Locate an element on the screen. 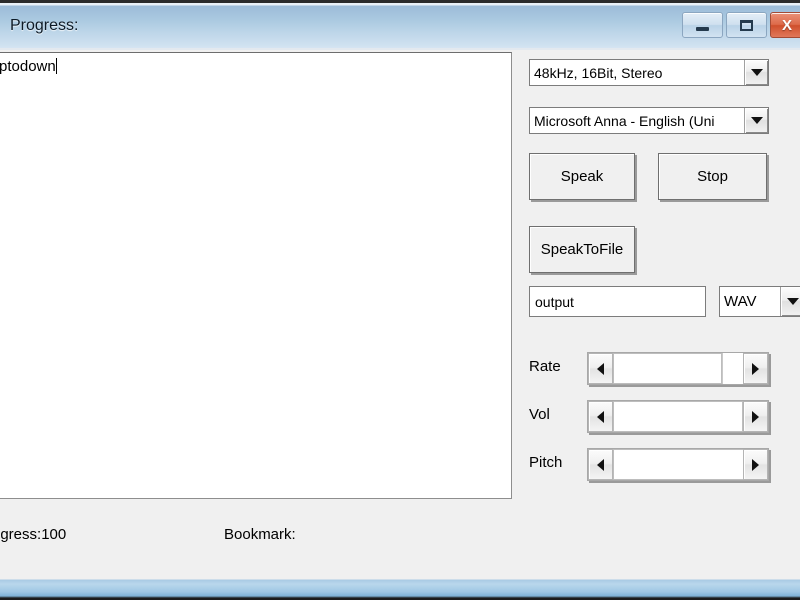 Image resolution: width=800 pixels, height=600 pixels. output-filename-value: output is located at coordinates (554, 301).